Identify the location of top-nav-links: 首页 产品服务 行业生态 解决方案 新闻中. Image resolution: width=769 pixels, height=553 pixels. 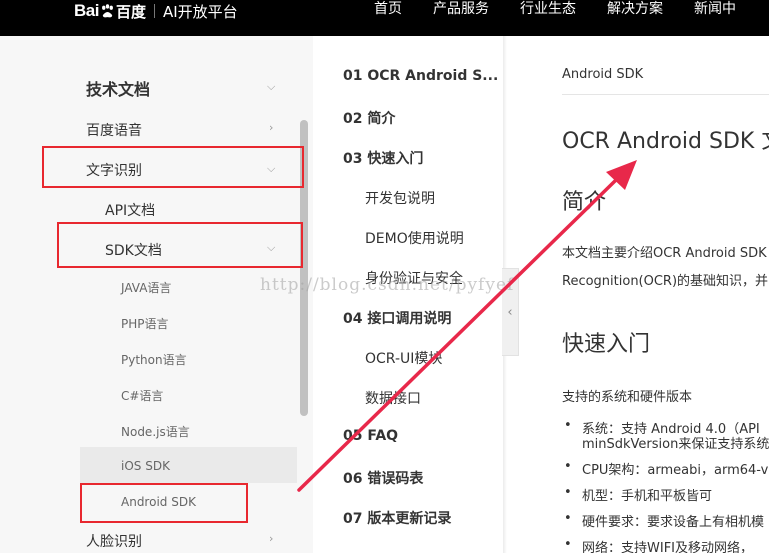
(570, 10).